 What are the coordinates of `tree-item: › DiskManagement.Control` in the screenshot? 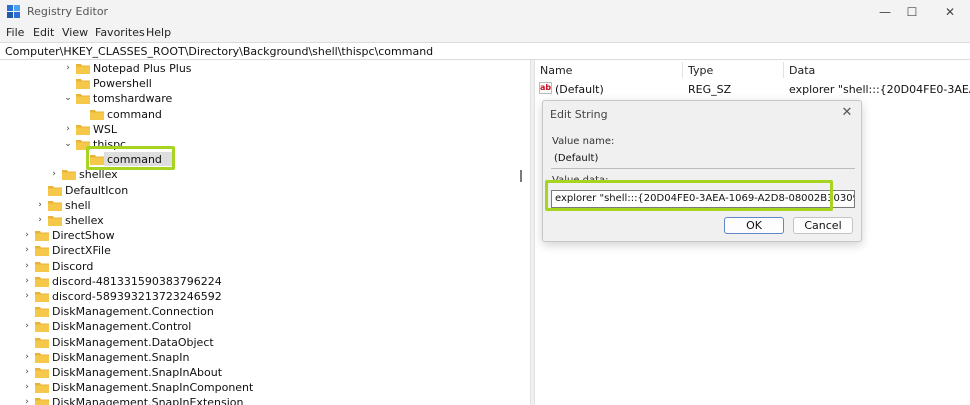 It's located at (260, 326).